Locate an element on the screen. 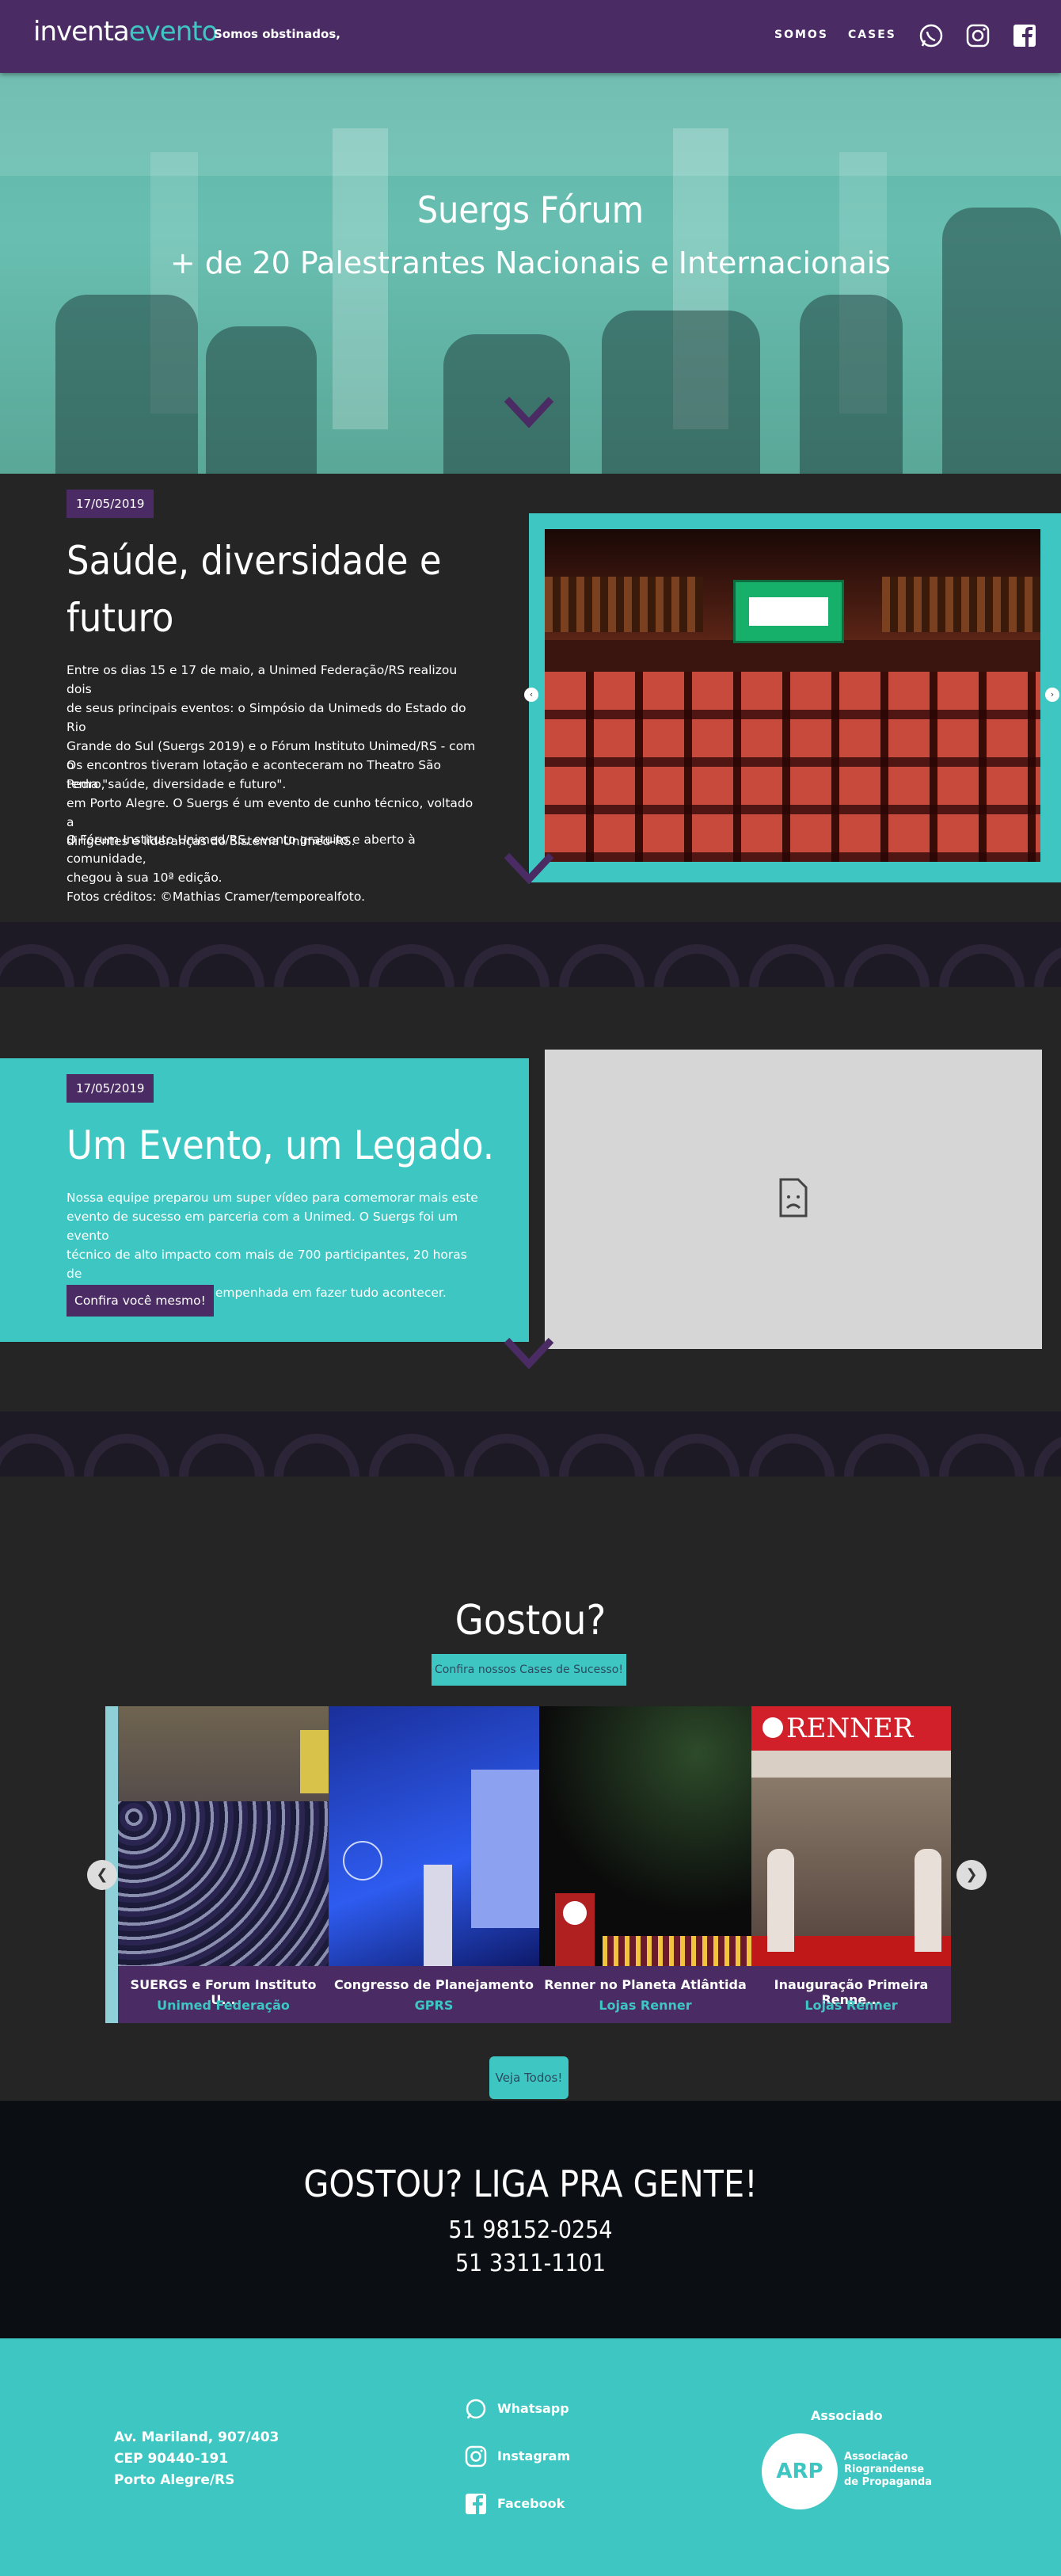  contact-phone-1: 51 98152-0254 is located at coordinates (530, 2230).